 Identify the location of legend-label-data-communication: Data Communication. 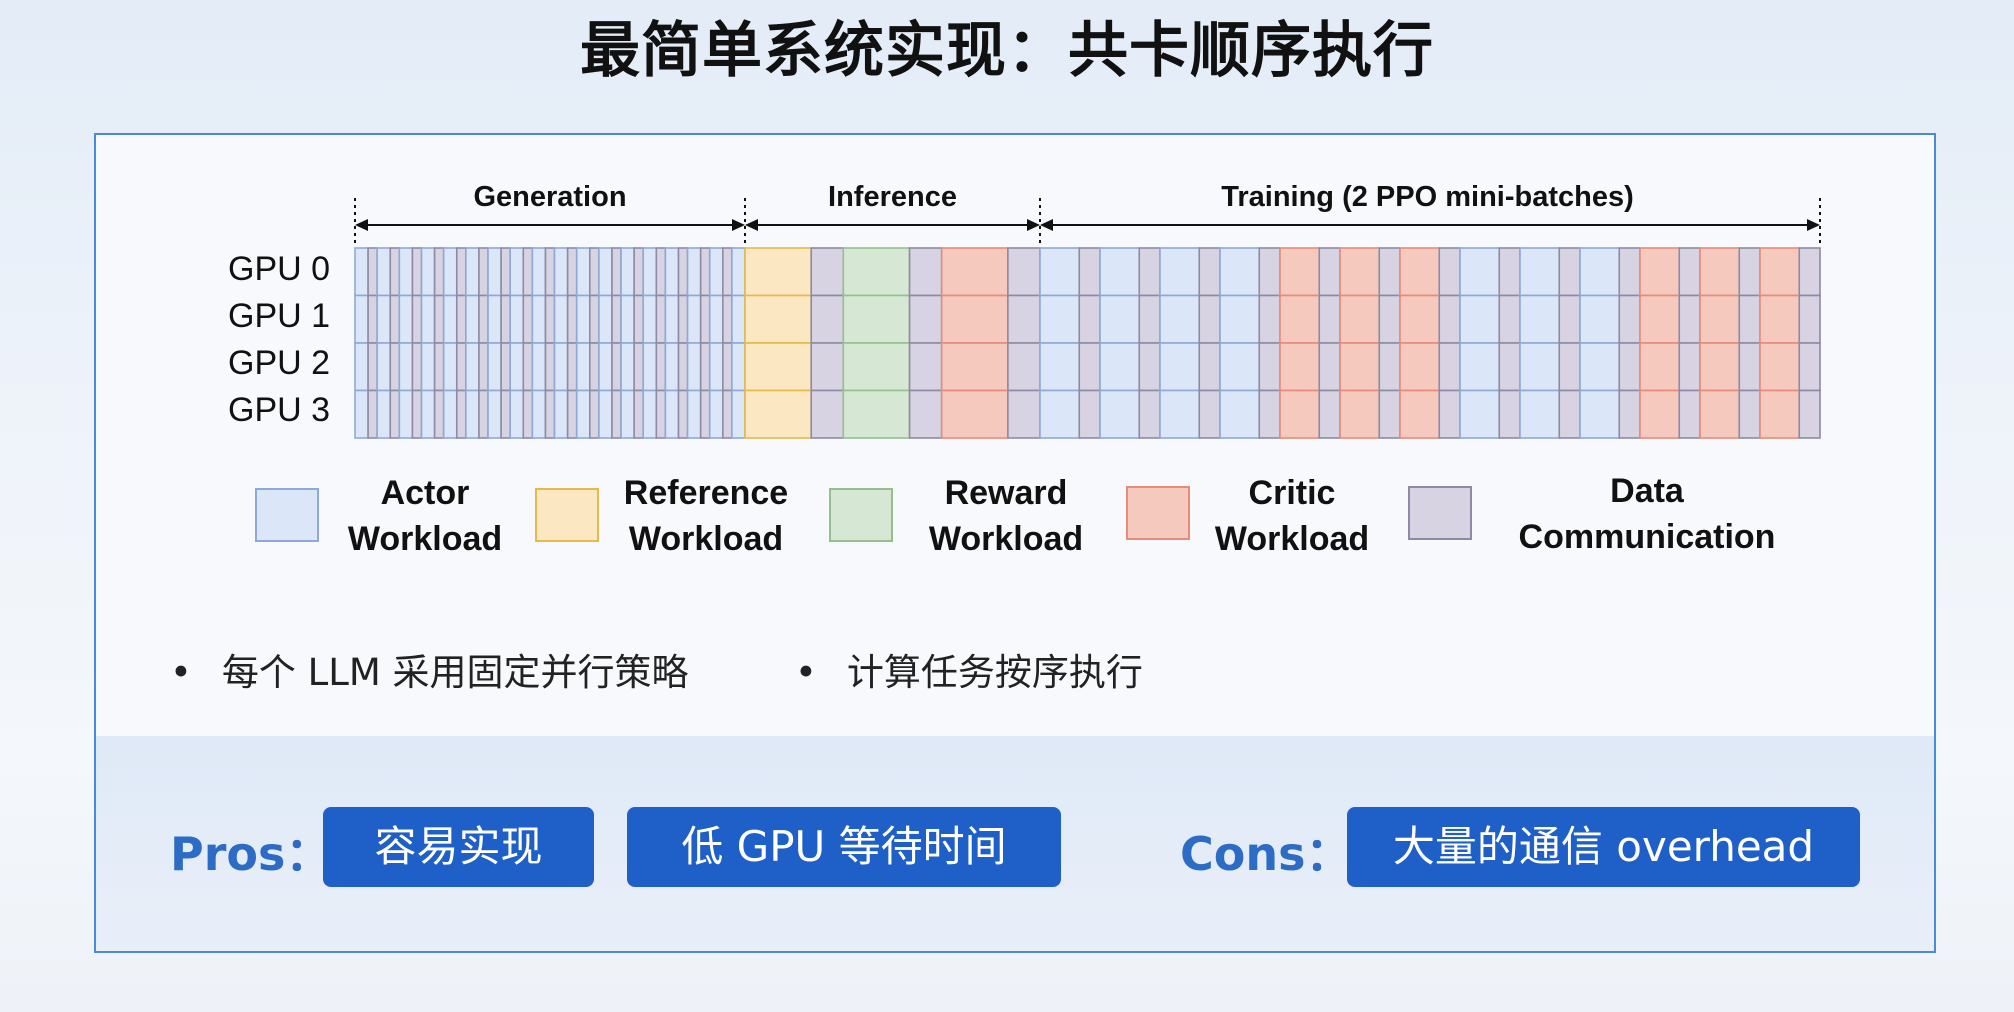
(1647, 514).